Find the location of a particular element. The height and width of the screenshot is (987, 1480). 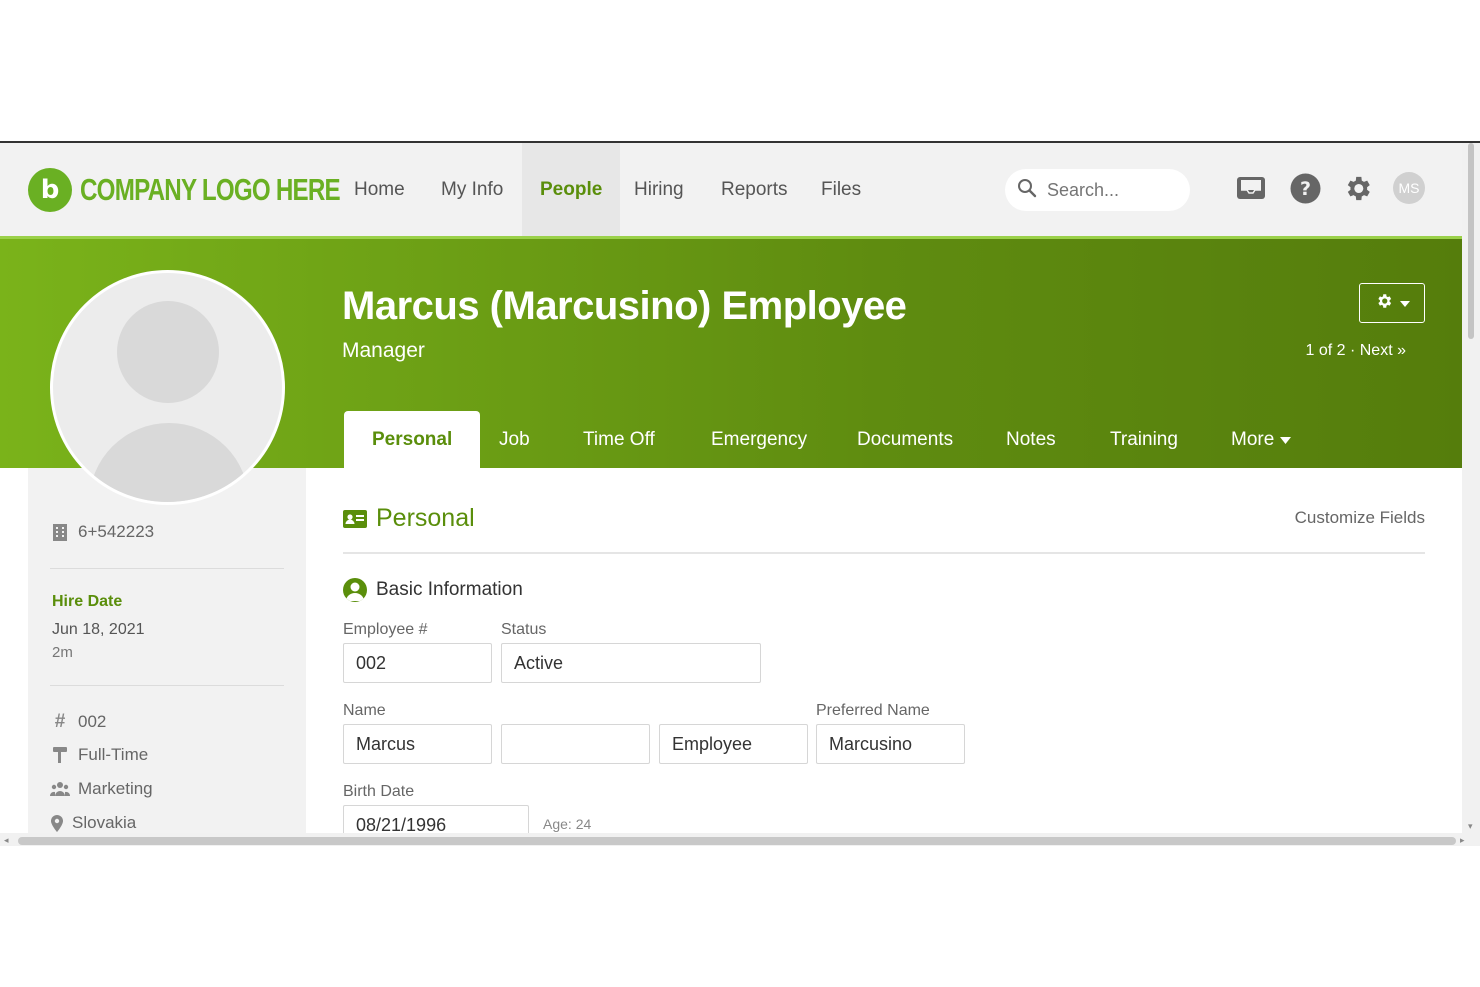

next-employee-link: Next » is located at coordinates (1383, 350).